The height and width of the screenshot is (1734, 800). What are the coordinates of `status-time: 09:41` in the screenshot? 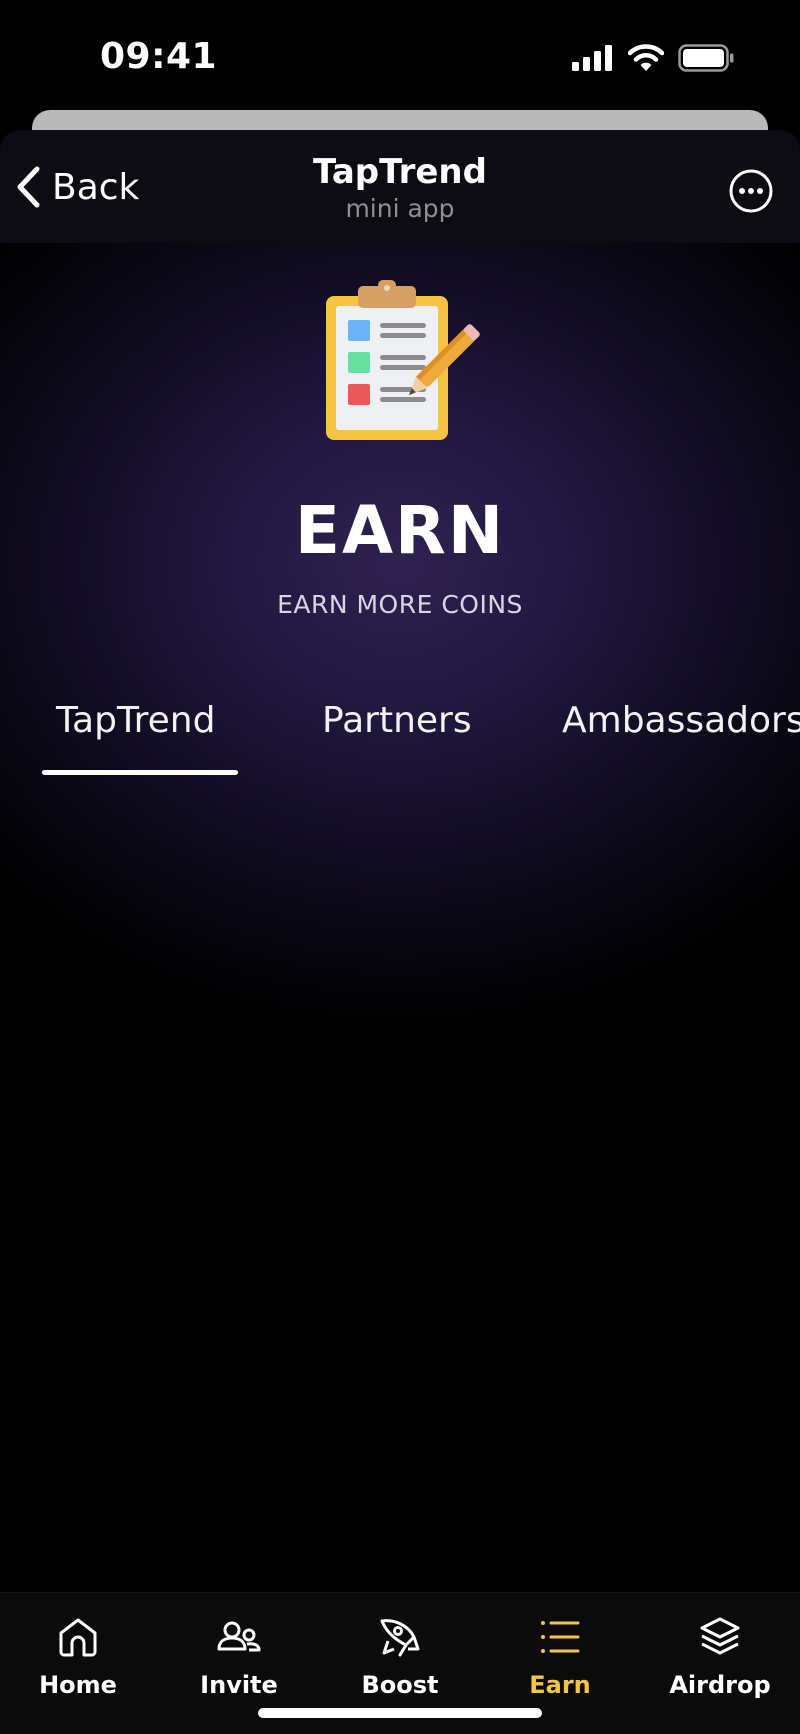 It's located at (159, 56).